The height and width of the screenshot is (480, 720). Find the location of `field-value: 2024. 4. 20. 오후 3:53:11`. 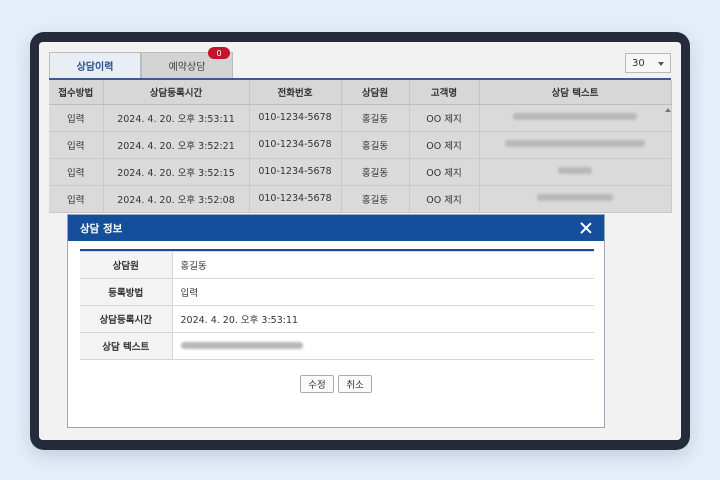

field-value: 2024. 4. 20. 오후 3:53:11 is located at coordinates (382, 319).